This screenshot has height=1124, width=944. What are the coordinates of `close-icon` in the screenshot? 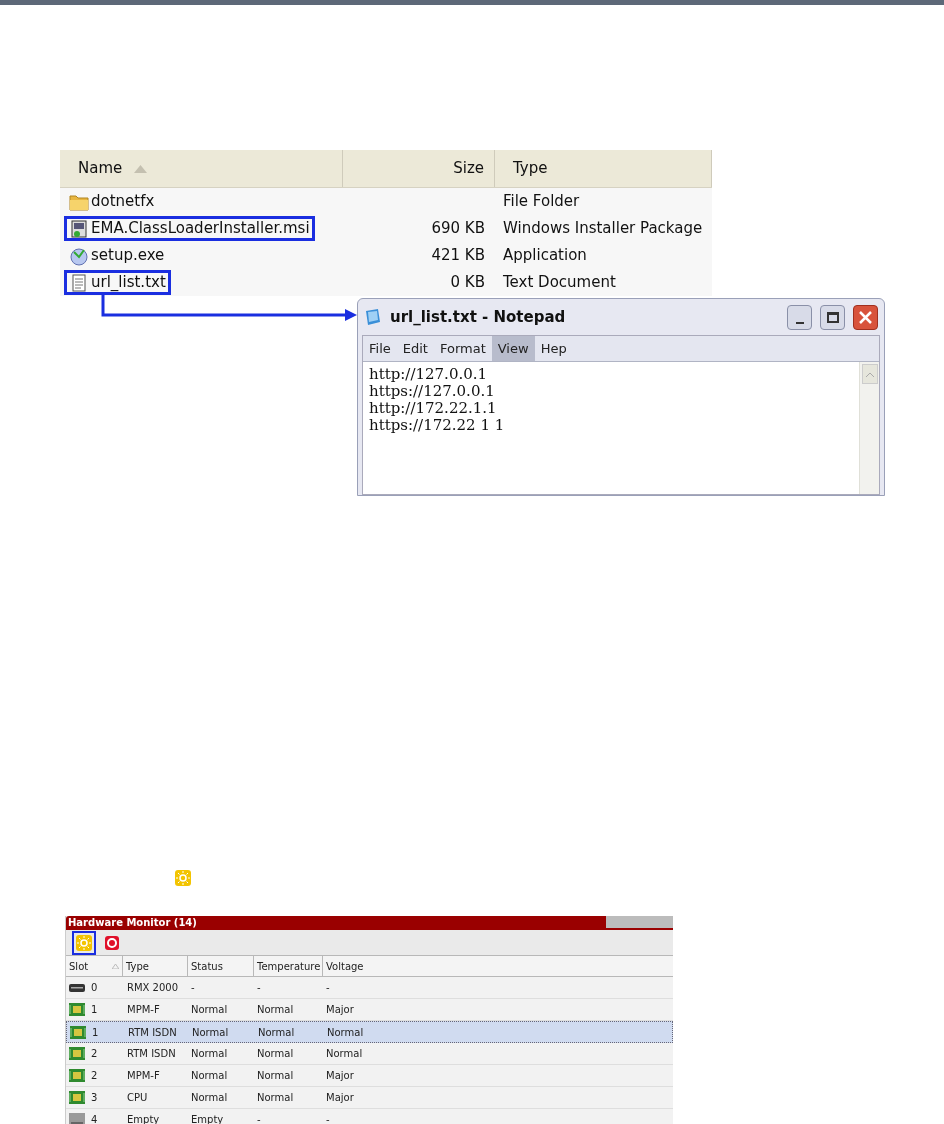 It's located at (865, 317).